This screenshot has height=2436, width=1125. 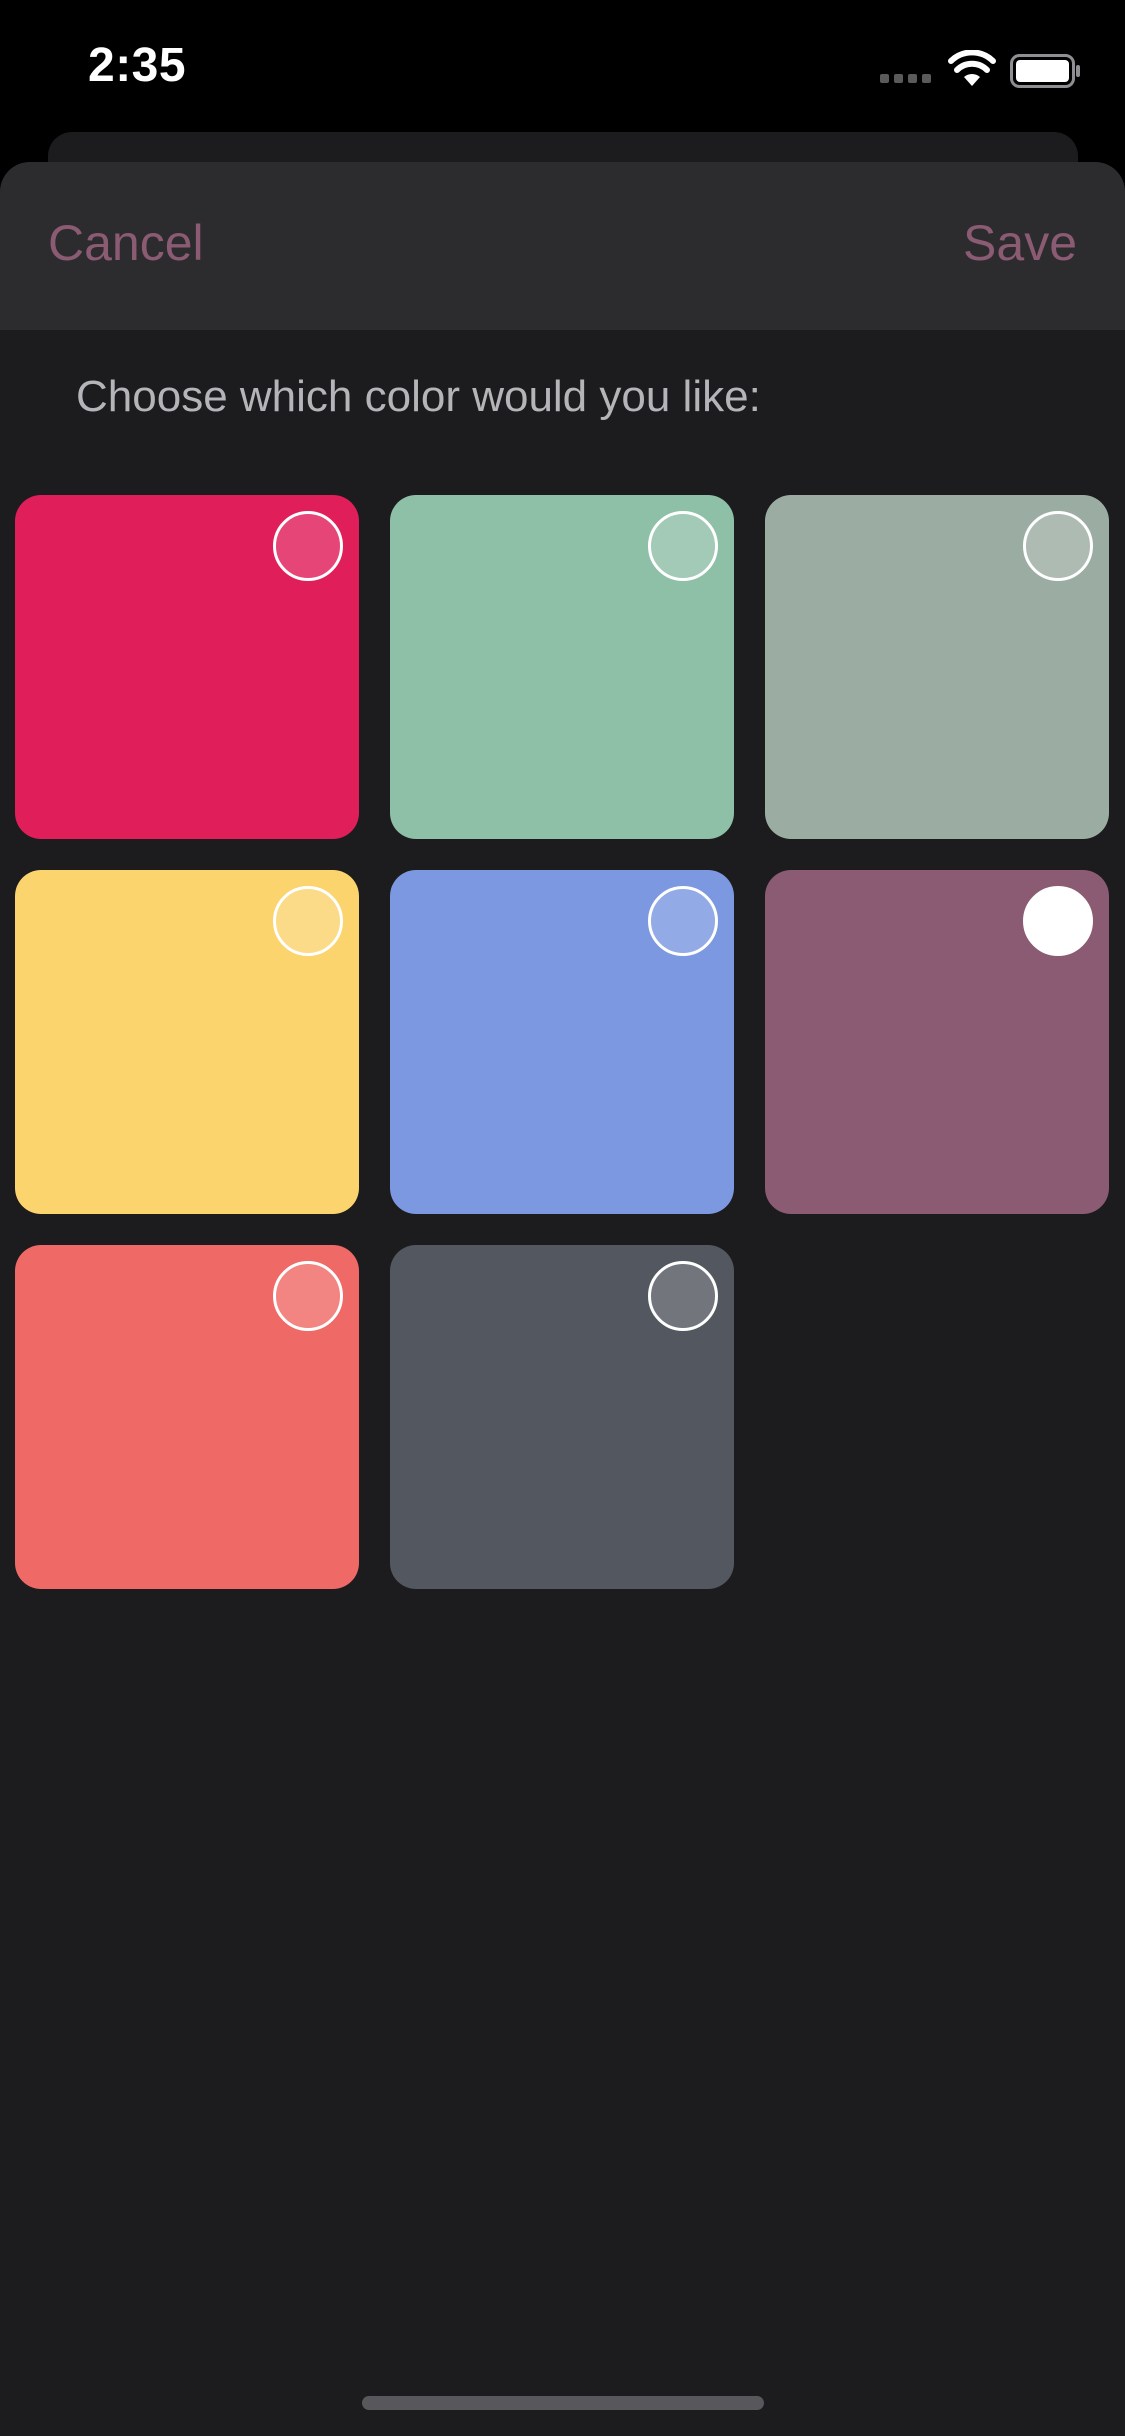 I want to click on status-bar: 2:35, so click(x=562, y=70).